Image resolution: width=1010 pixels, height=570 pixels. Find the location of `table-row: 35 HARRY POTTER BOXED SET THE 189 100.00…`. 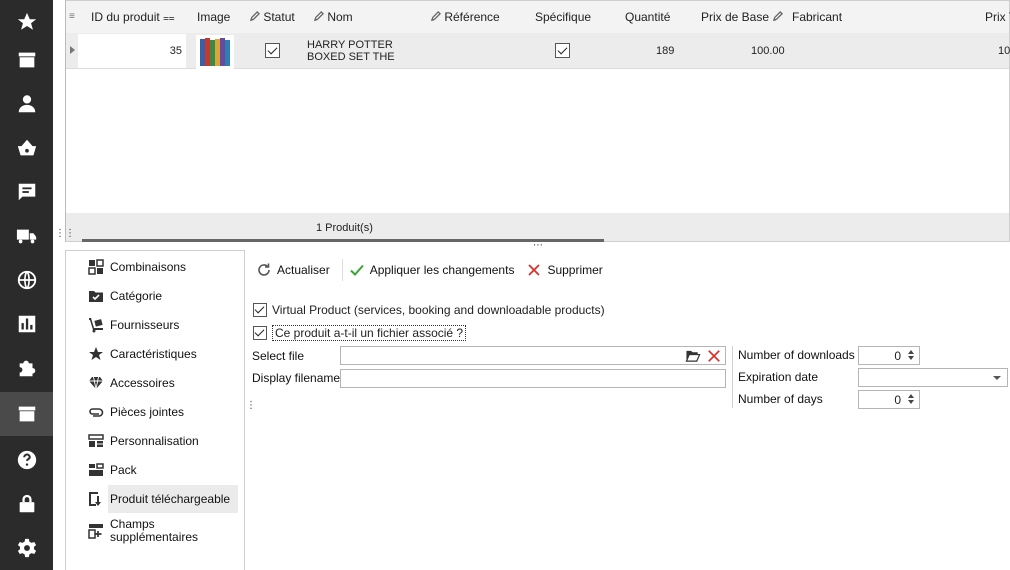

table-row: 35 HARRY POTTER BOXED SET THE 189 100.00… is located at coordinates (538, 51).